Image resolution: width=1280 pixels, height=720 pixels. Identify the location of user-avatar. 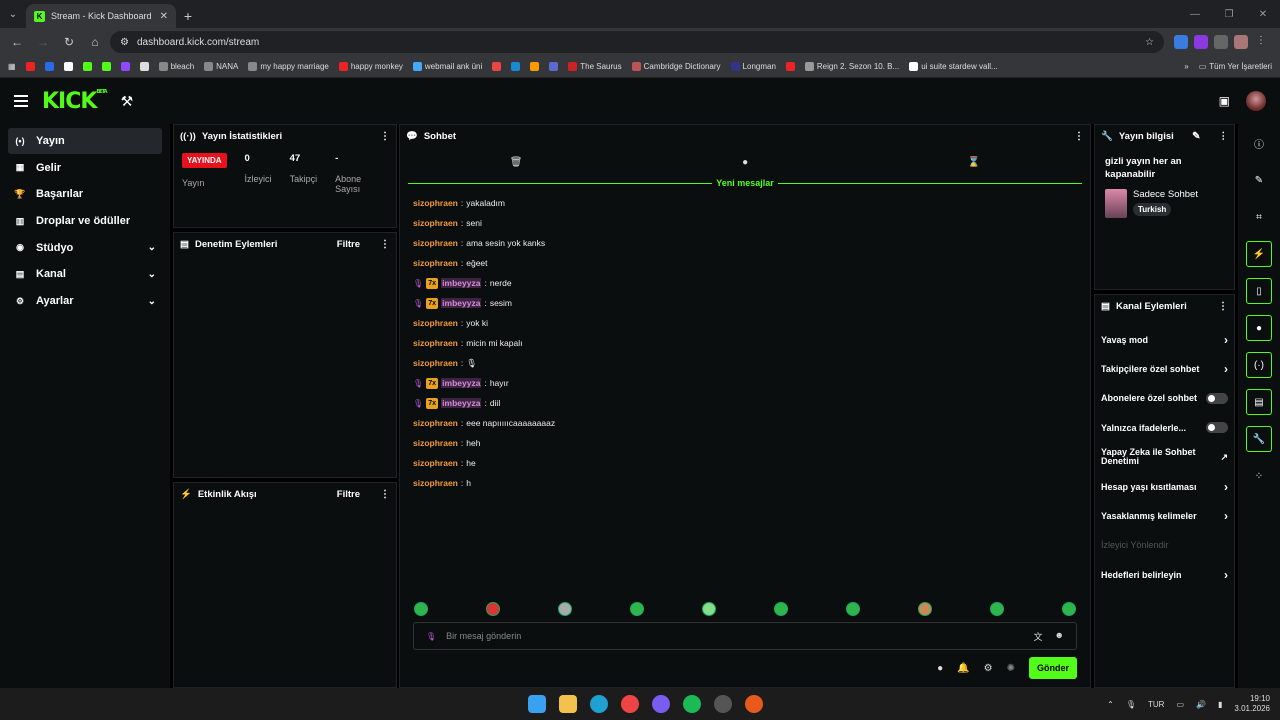
(1256, 101).